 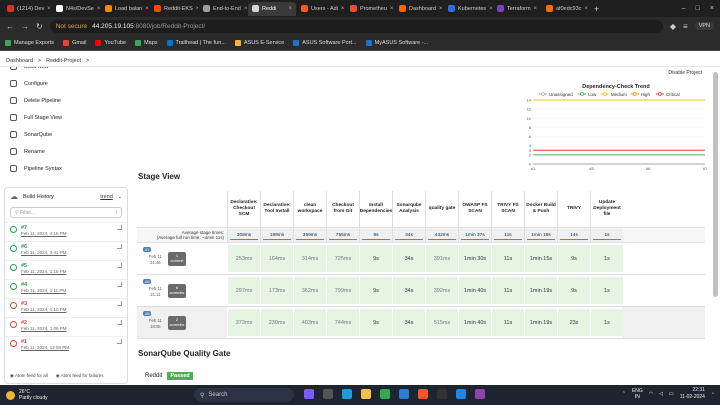 I want to click on stage-cell: 297ms, so click(x=243, y=290).